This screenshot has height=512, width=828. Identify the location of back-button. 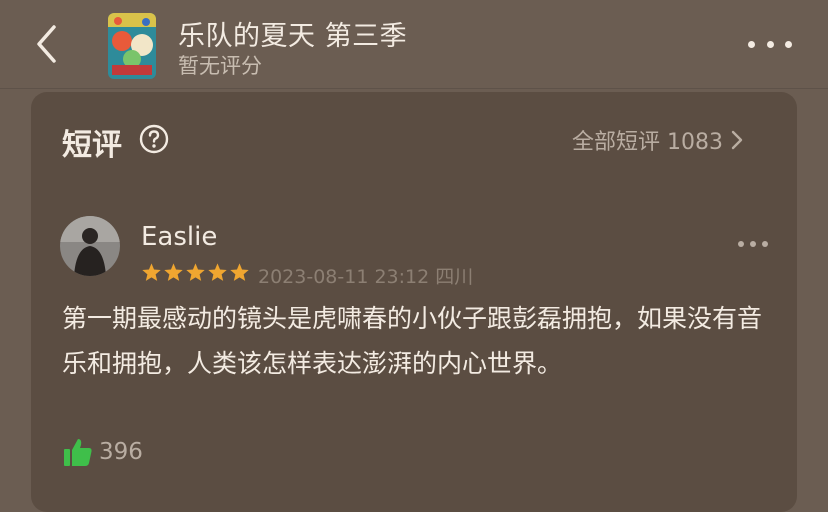
(46, 44).